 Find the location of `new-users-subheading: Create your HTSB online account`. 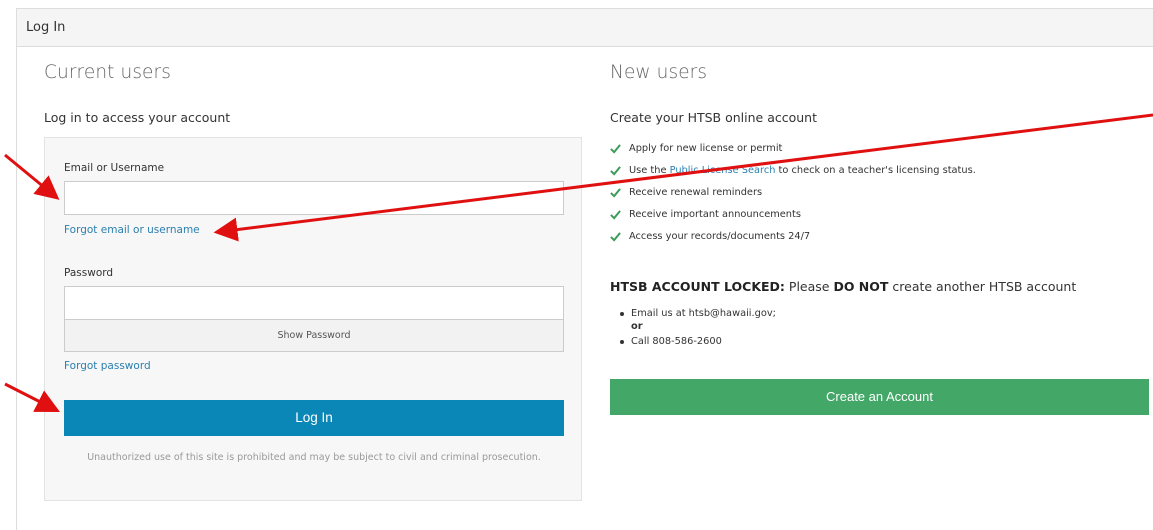

new-users-subheading: Create your HTSB online account is located at coordinates (714, 117).